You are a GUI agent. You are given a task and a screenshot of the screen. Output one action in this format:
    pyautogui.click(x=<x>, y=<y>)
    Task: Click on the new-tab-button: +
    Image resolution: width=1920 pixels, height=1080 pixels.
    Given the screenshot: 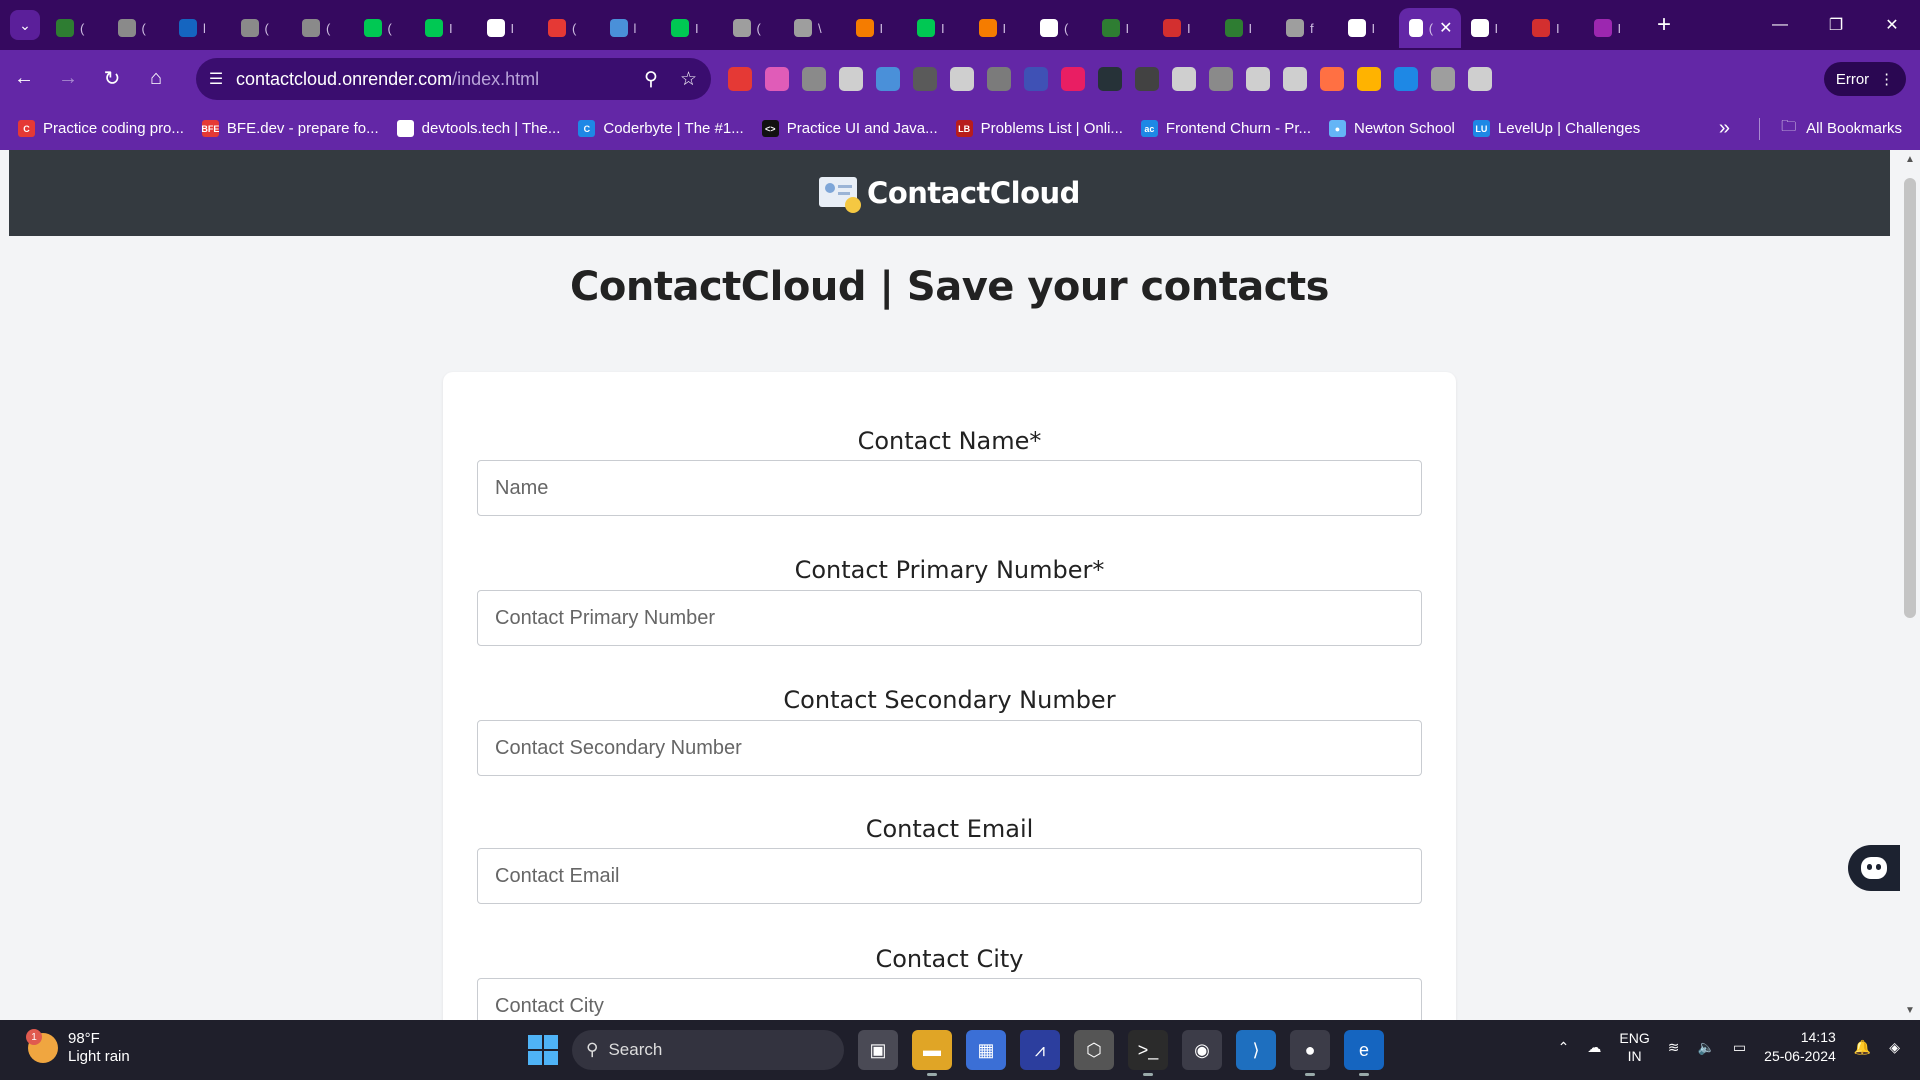 What is the action you would take?
    pyautogui.click(x=1664, y=25)
    